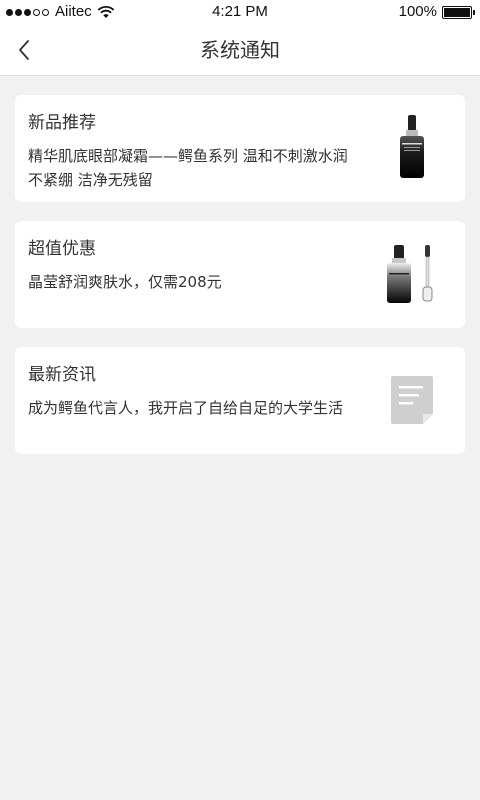  I want to click on serum-bottle-icon, so click(412, 148).